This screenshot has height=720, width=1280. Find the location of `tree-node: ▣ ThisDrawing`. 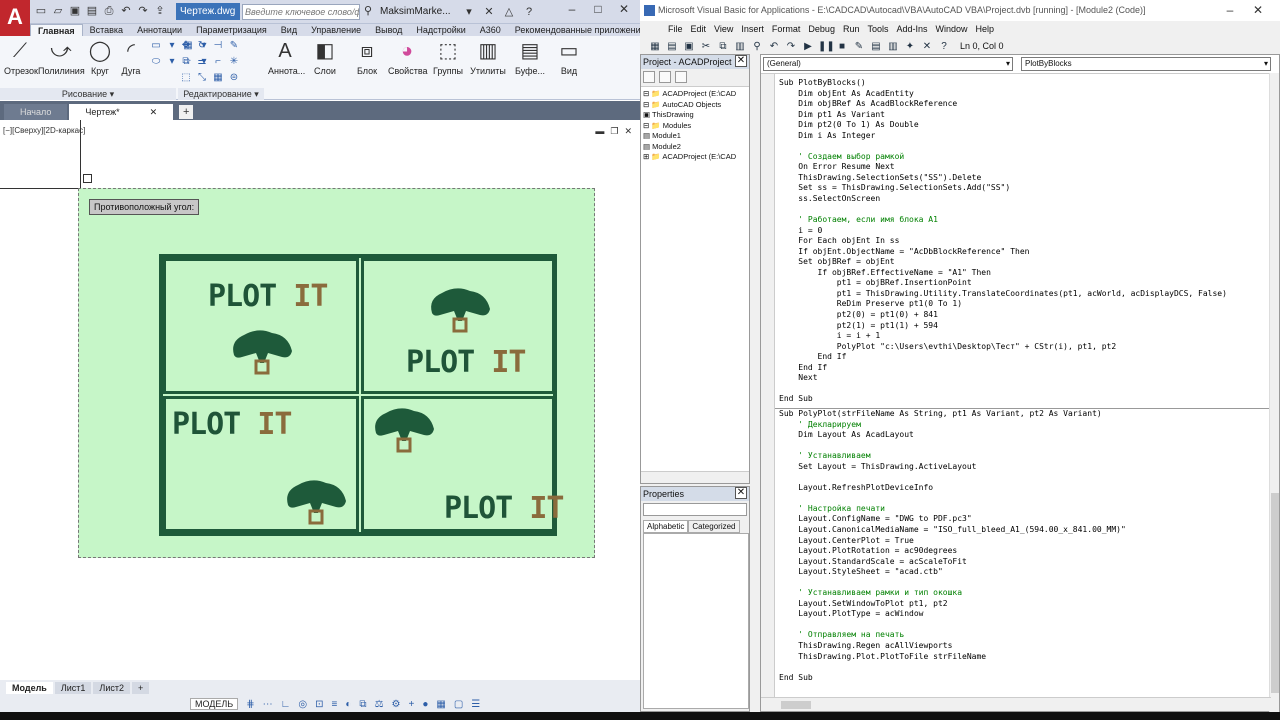

tree-node: ▣ ThisDrawing is located at coordinates (695, 115).